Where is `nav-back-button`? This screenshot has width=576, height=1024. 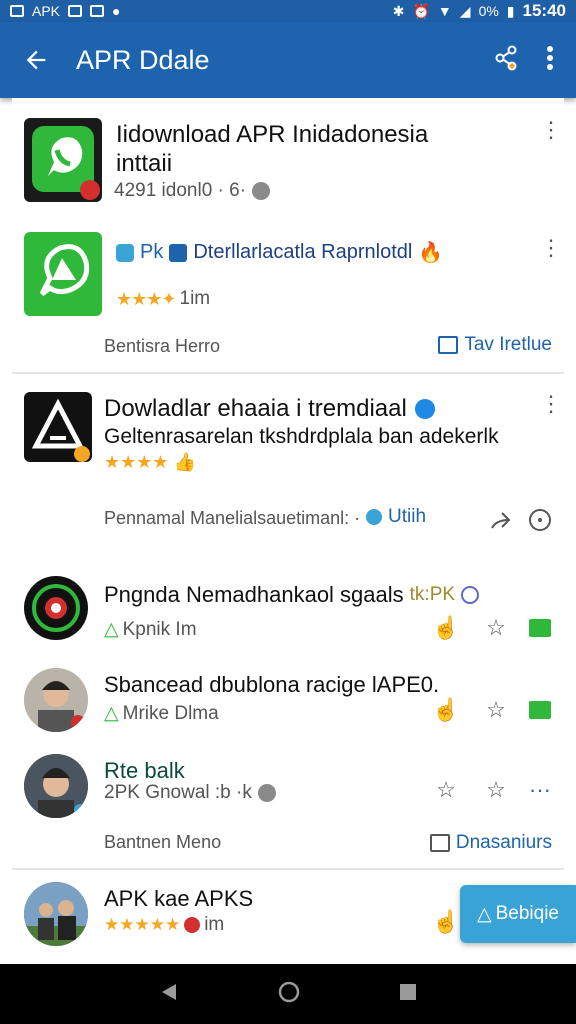
nav-back-button is located at coordinates (169, 994).